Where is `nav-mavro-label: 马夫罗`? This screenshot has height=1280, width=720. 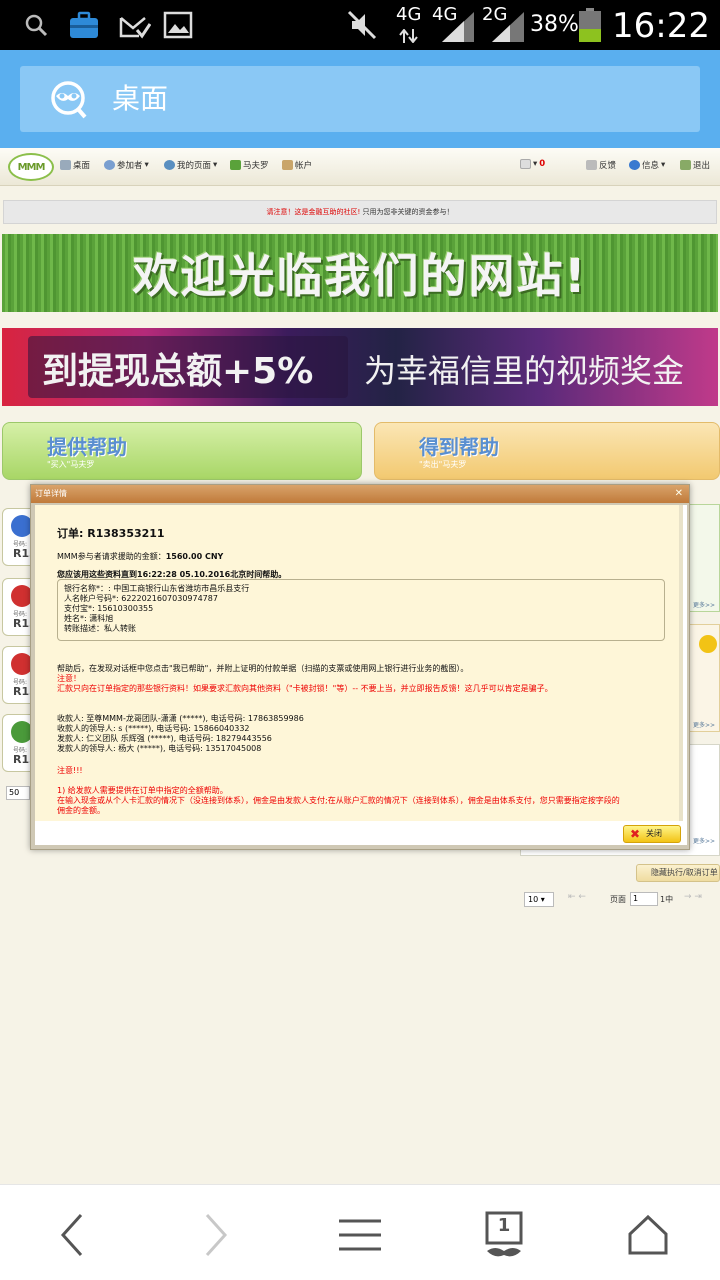
nav-mavro-label: 马夫罗 is located at coordinates (256, 166).